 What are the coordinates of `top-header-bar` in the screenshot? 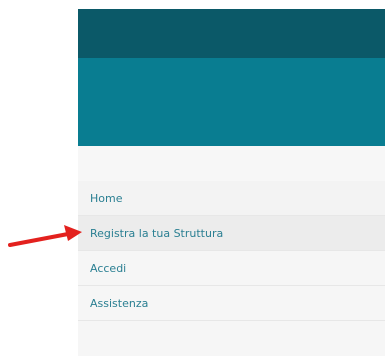 It's located at (231, 33).